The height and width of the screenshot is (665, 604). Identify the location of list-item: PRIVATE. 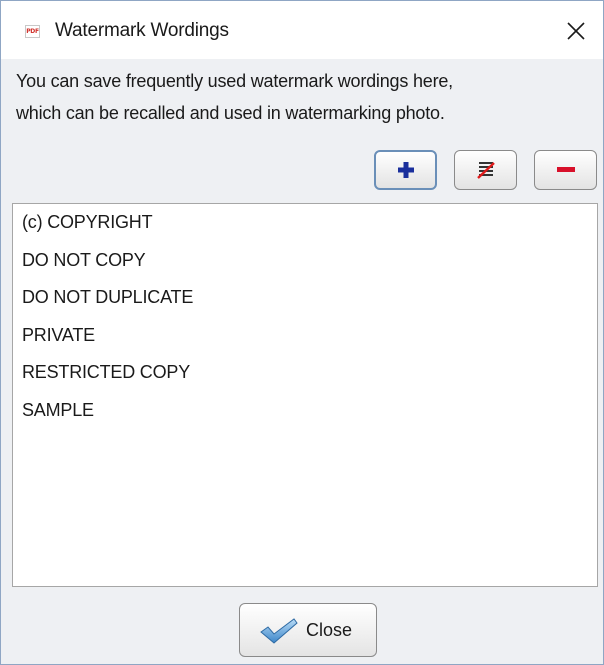
(305, 336).